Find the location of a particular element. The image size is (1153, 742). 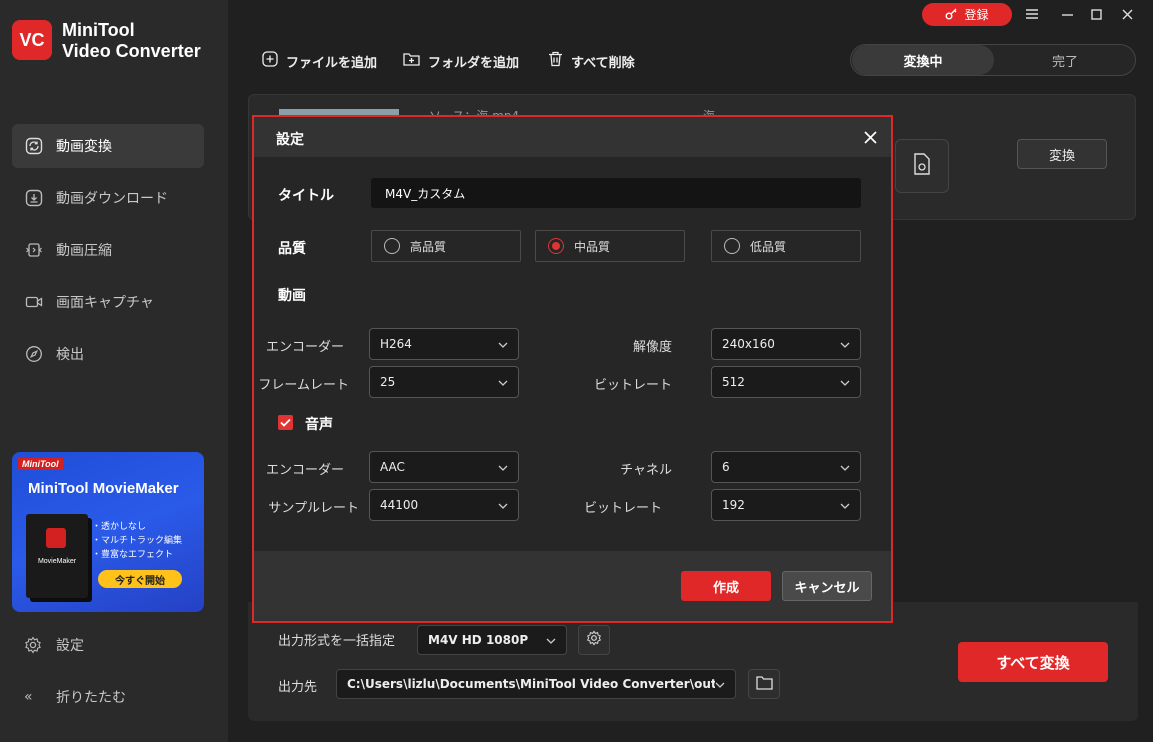

cancel-button: キャンセル is located at coordinates (827, 586).